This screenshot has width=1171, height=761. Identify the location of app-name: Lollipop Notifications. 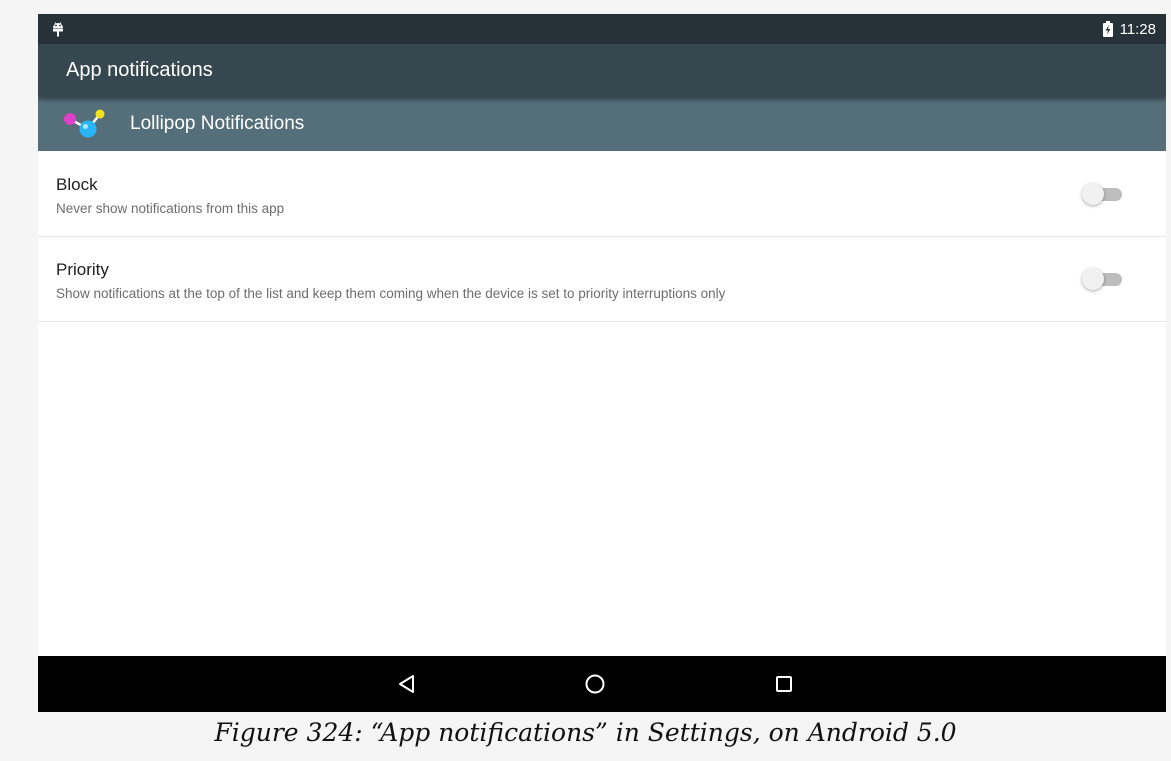
(217, 123).